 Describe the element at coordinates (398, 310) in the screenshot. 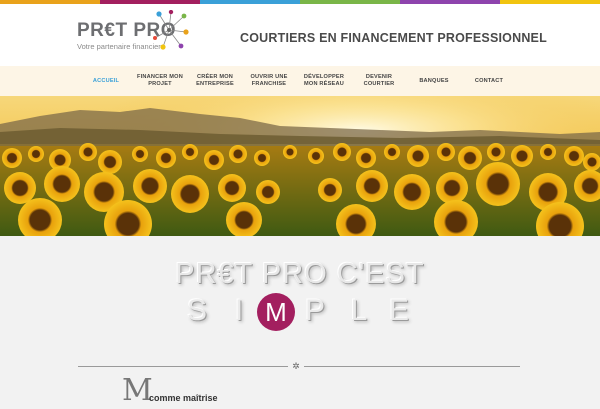

I see `letter-e: E` at that location.